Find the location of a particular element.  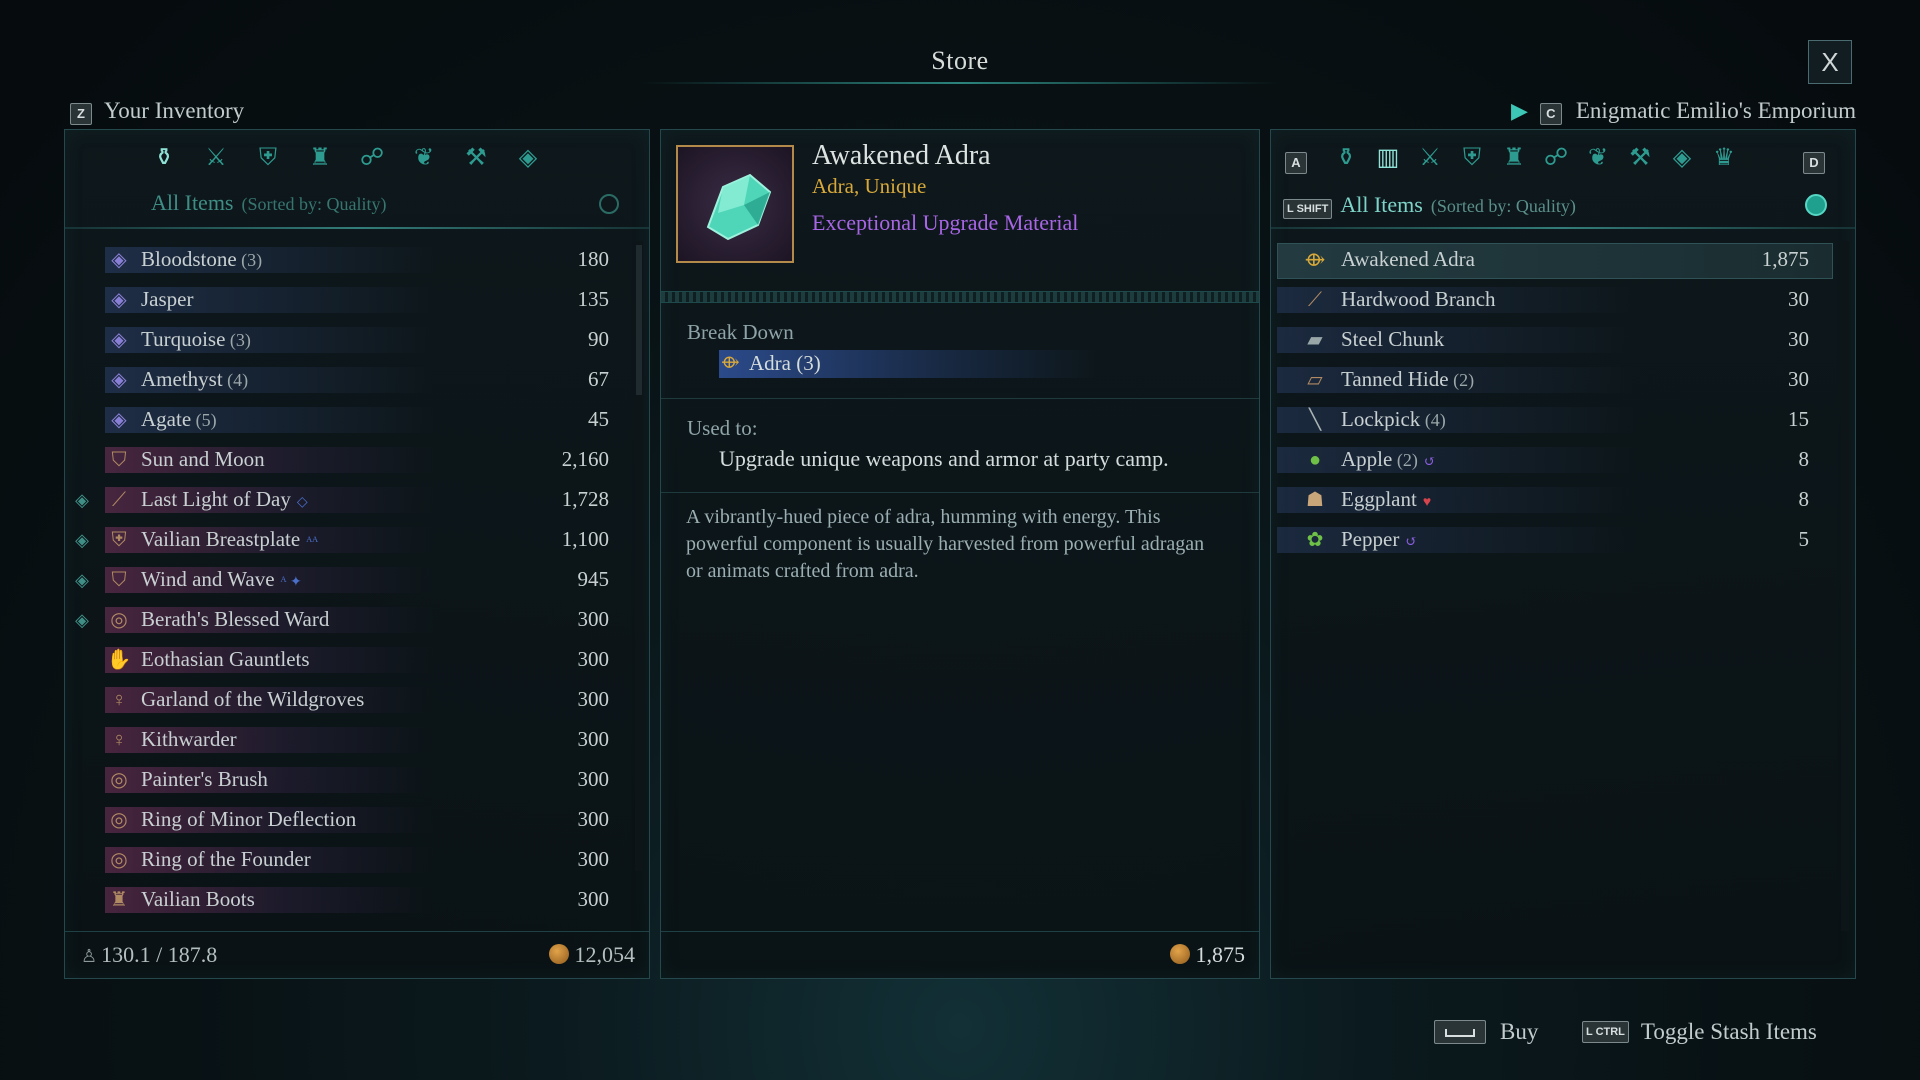

store-next-key: D is located at coordinates (1814, 163).